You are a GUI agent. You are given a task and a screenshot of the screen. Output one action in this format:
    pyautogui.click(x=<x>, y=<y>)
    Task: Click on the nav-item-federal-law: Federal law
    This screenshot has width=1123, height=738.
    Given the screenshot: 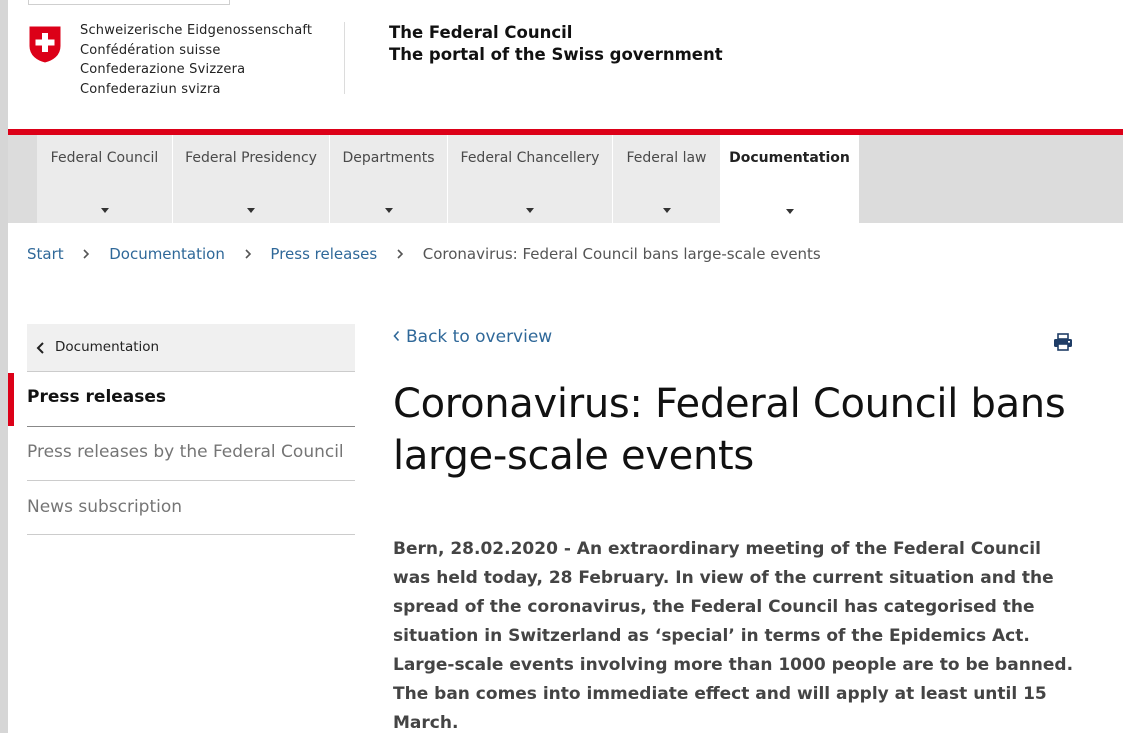 What is the action you would take?
    pyautogui.click(x=667, y=179)
    